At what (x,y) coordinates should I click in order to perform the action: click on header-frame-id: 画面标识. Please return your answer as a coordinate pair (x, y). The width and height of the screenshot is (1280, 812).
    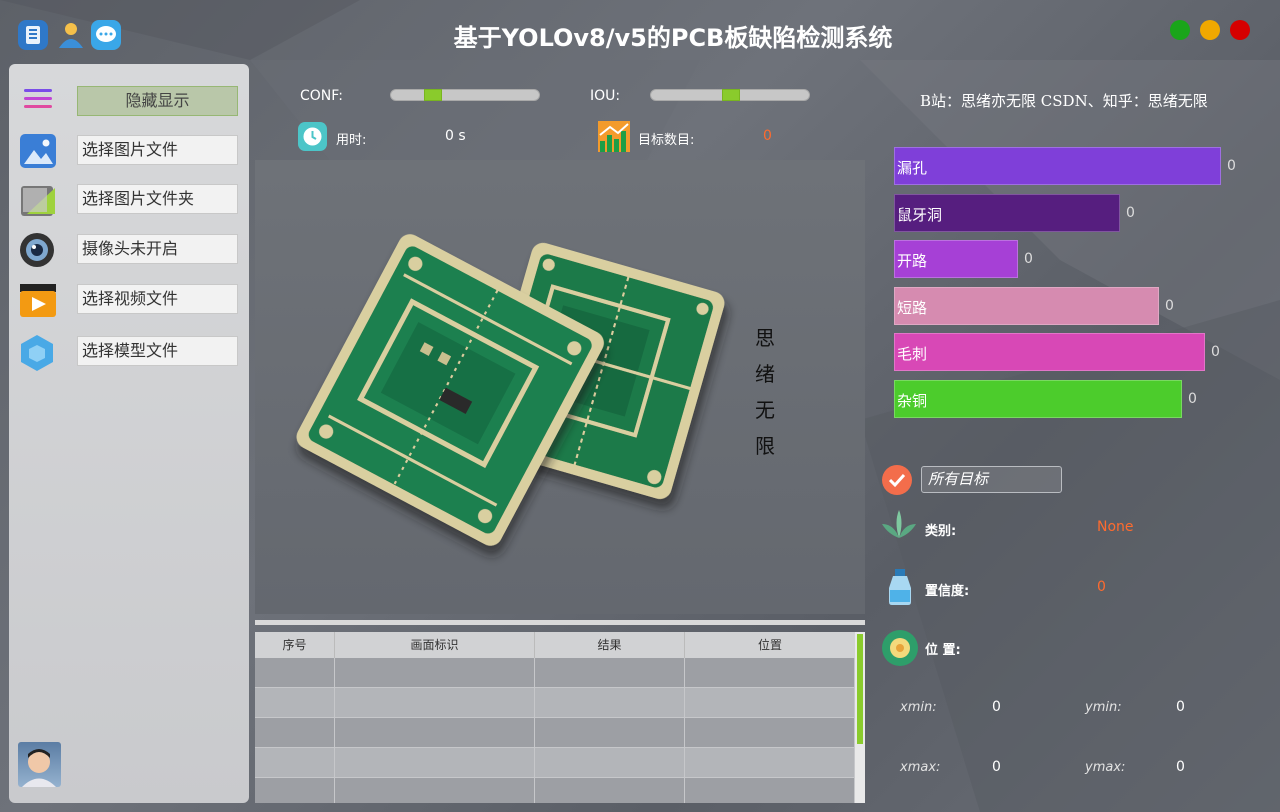
    Looking at the image, I should click on (435, 645).